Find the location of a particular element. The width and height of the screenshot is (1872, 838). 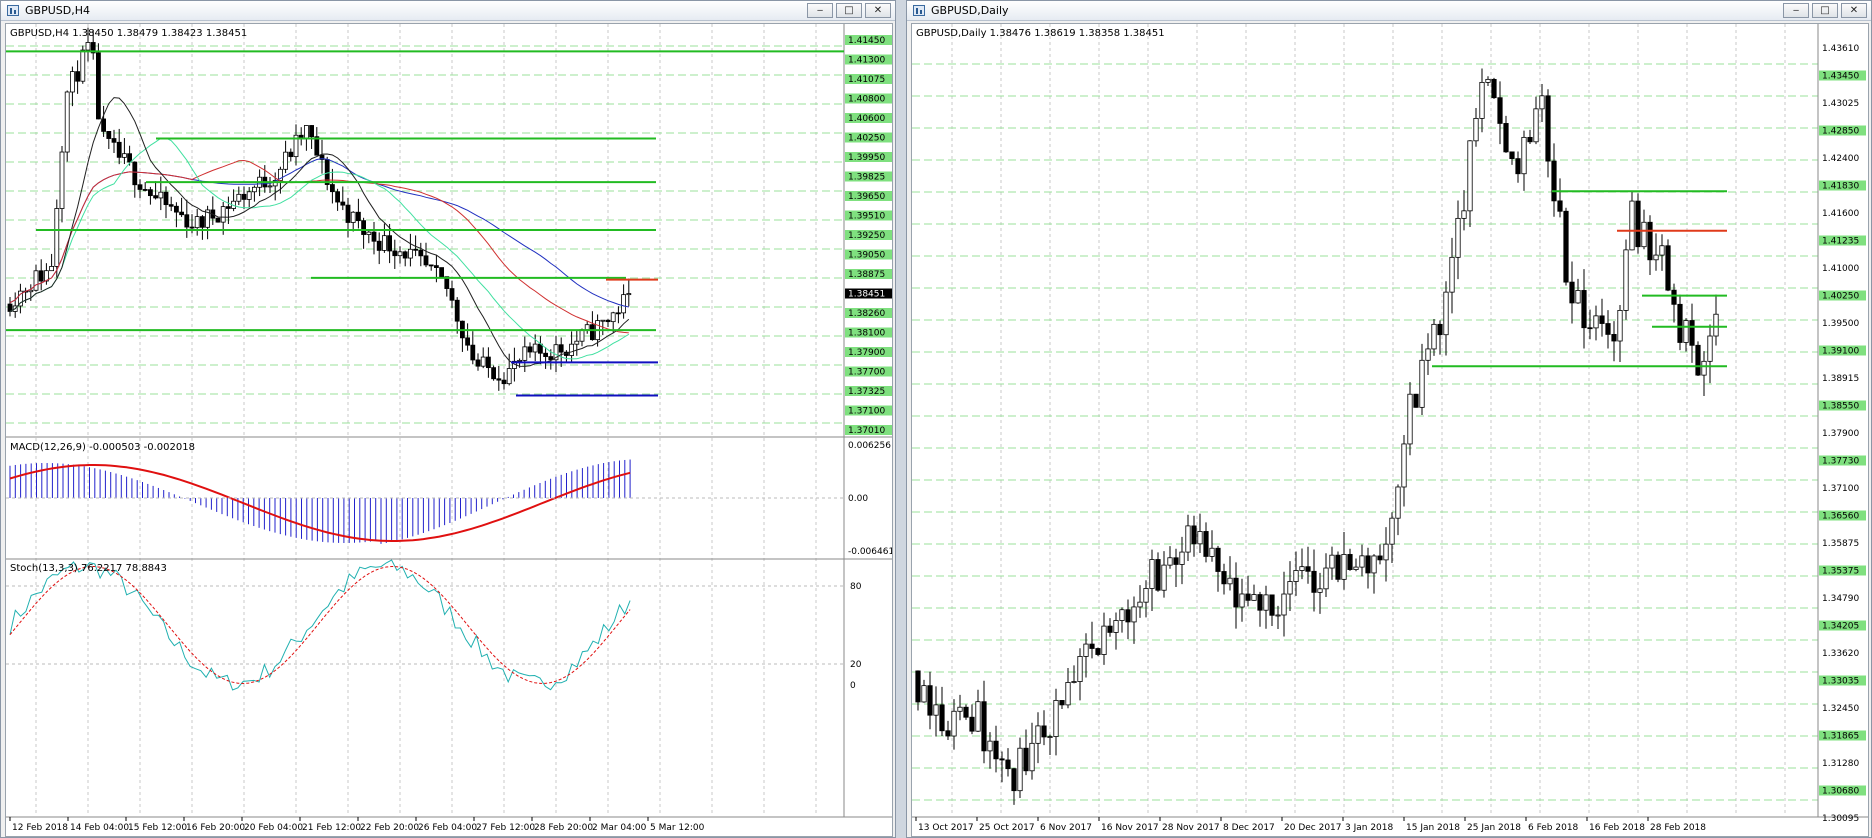

h4-window-titlebar: GBPUSD,H4 ‒ □ ✕ is located at coordinates (448, 11).